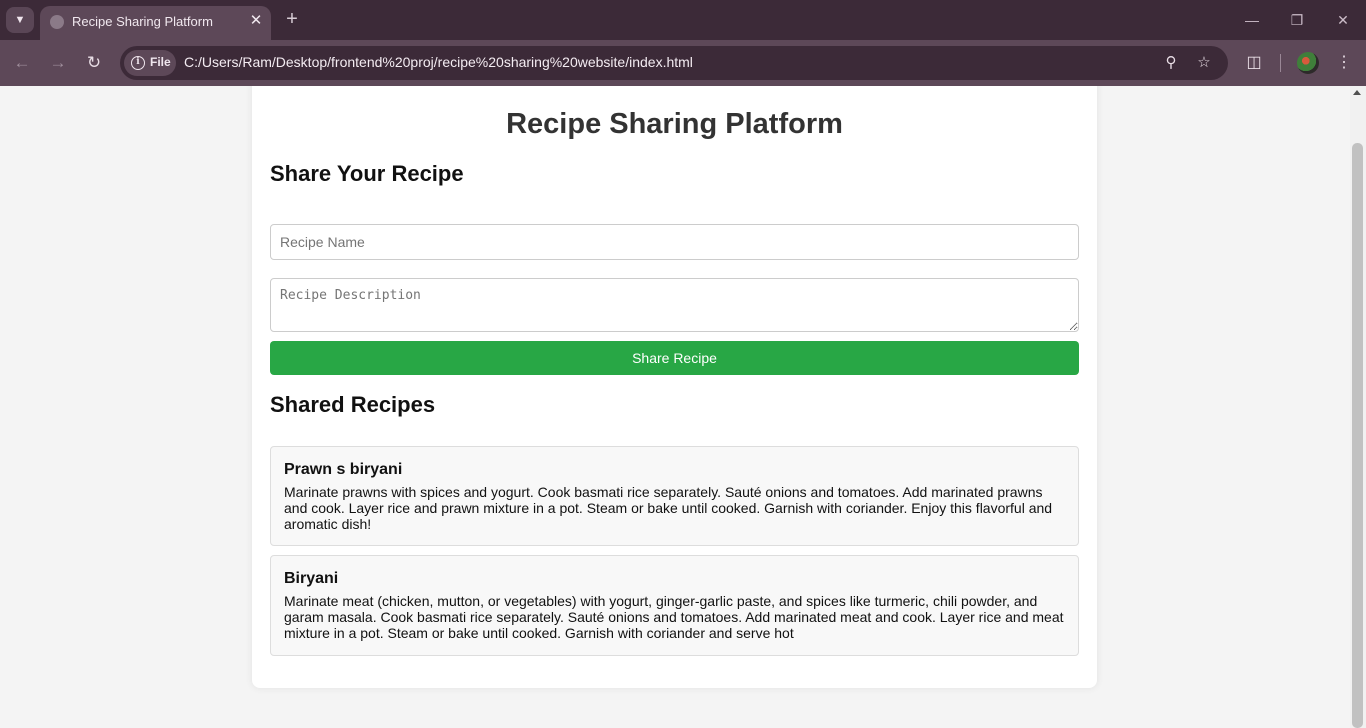  Describe the element at coordinates (674, 305) in the screenshot. I see `recipe-description-input` at that location.